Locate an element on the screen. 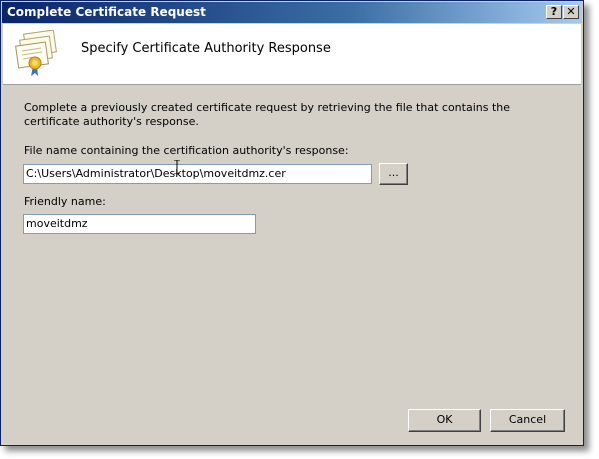 This screenshot has height=459, width=599. window-title: Complete Certificate Request is located at coordinates (106, 12).